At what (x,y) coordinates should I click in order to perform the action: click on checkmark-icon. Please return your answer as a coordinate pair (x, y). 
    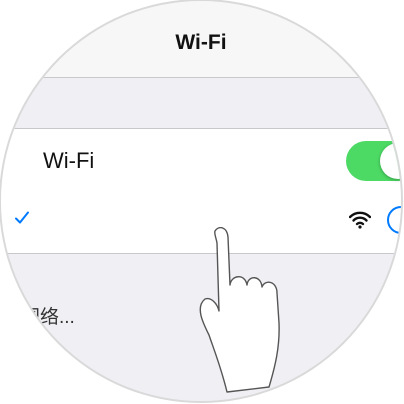
    Looking at the image, I should click on (22, 217).